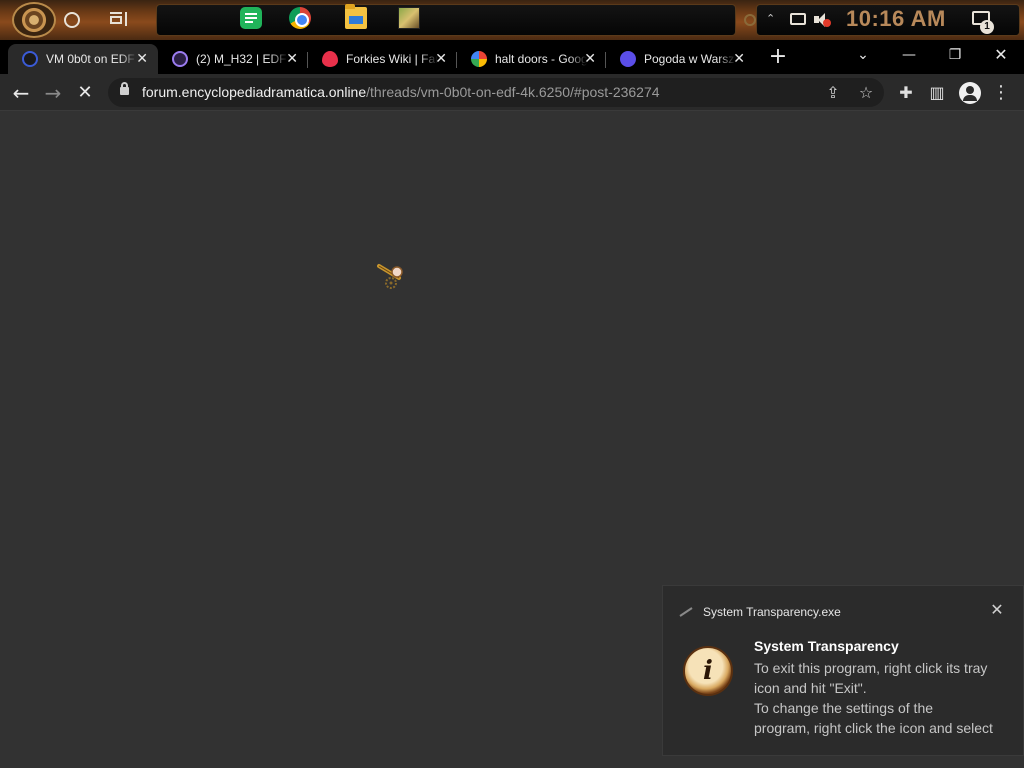 The width and height of the screenshot is (1024, 768). Describe the element at coordinates (970, 93) in the screenshot. I see `profile-avatar-icon` at that location.